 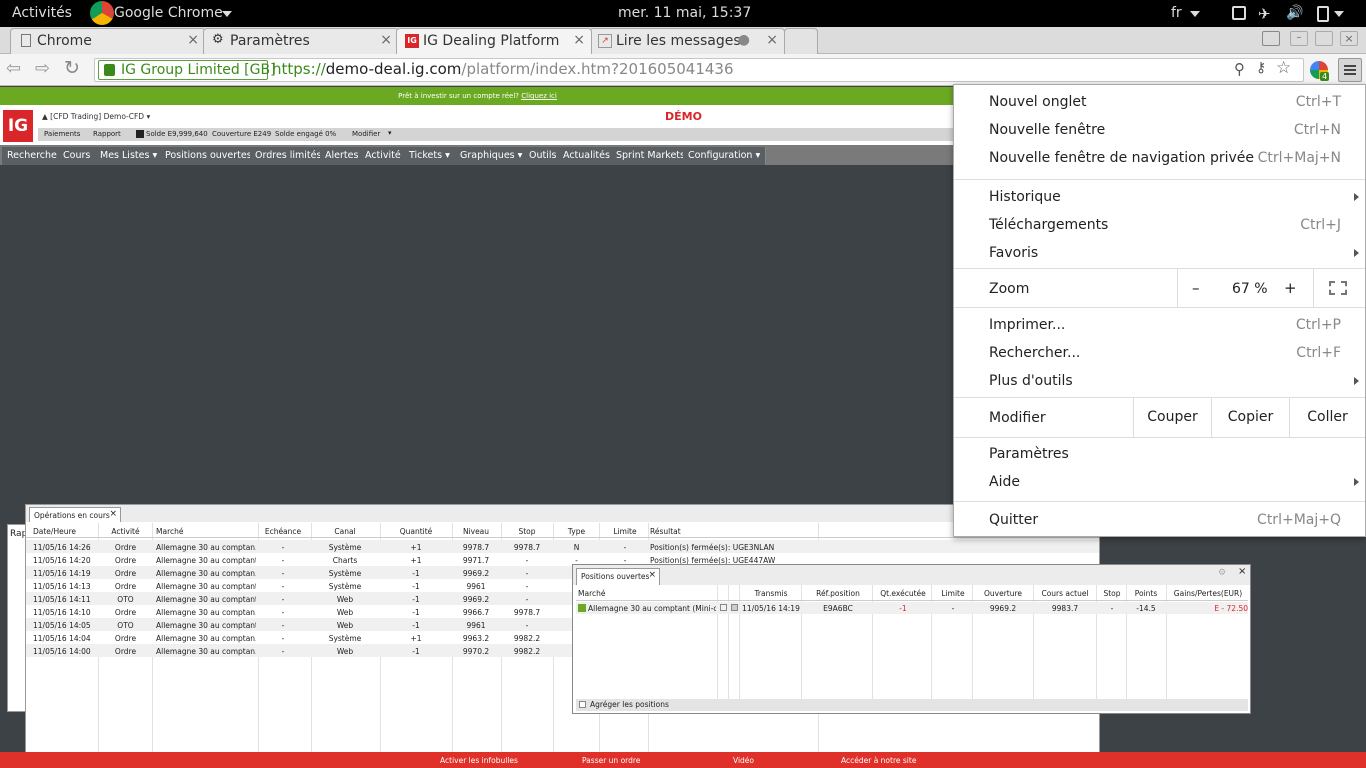 What do you see at coordinates (878, 760) in the screenshot?
I see `website-link: Accéder à notre site` at bounding box center [878, 760].